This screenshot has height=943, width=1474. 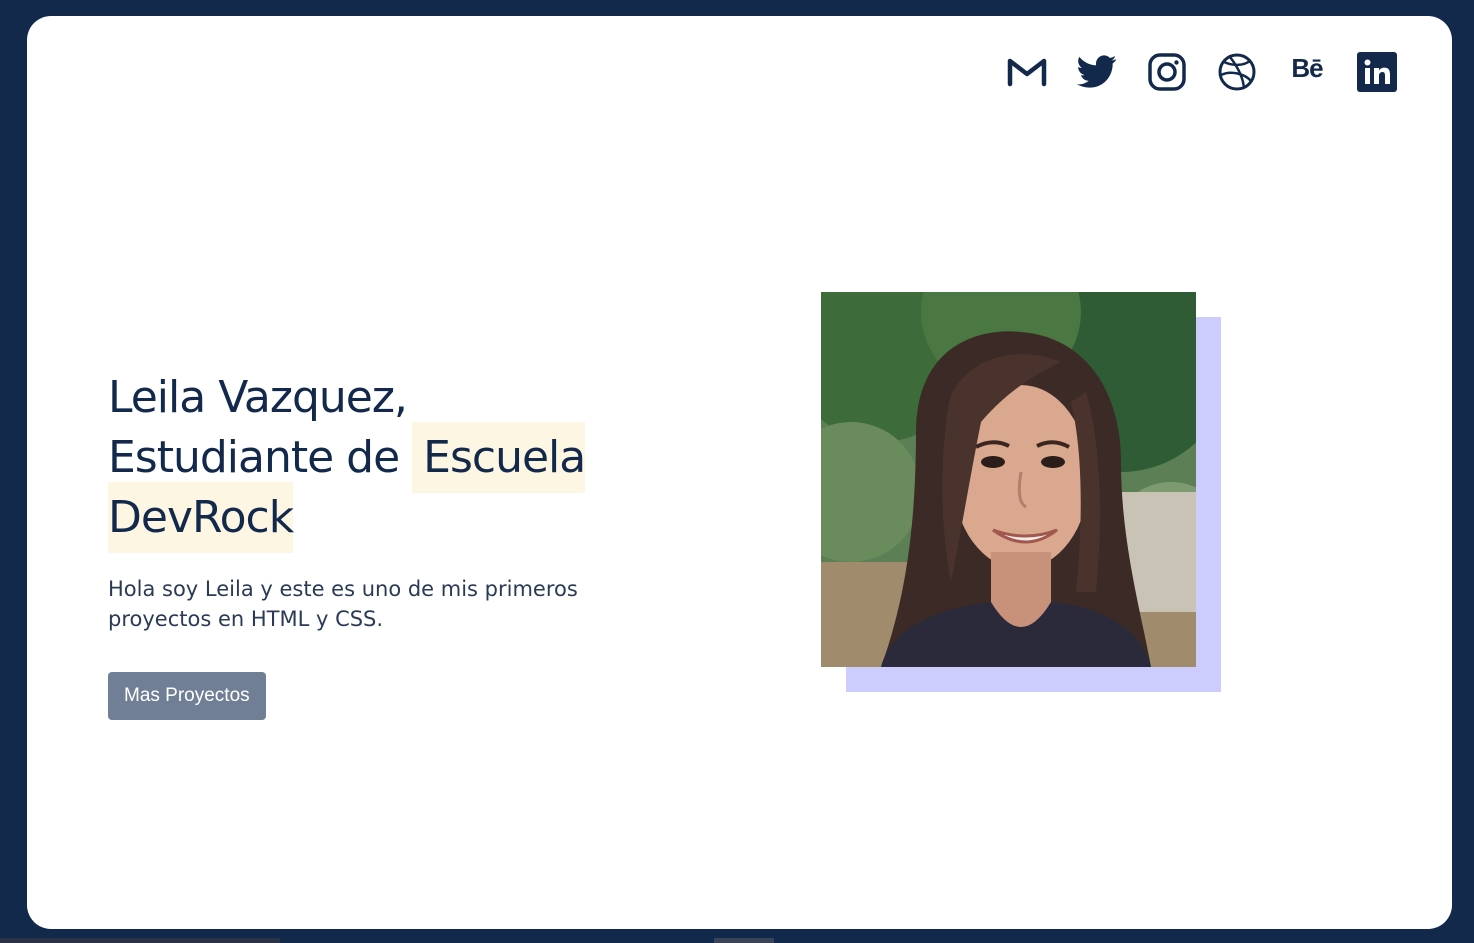 I want to click on hero-title-highlight-school: Escuela, so click(x=499, y=457).